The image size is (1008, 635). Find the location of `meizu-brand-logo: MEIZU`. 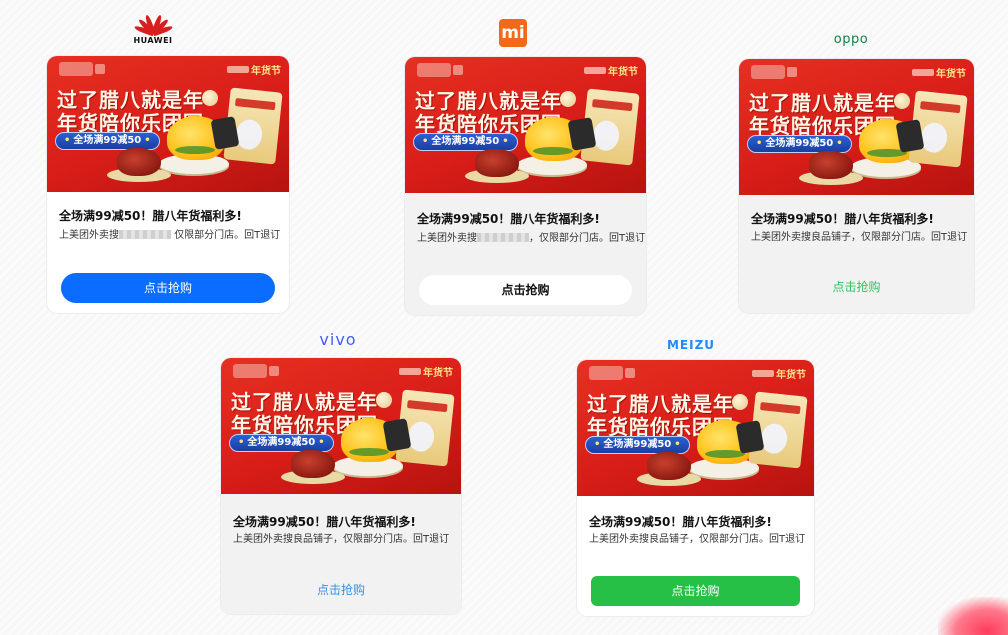

meizu-brand-logo: MEIZU is located at coordinates (691, 345).